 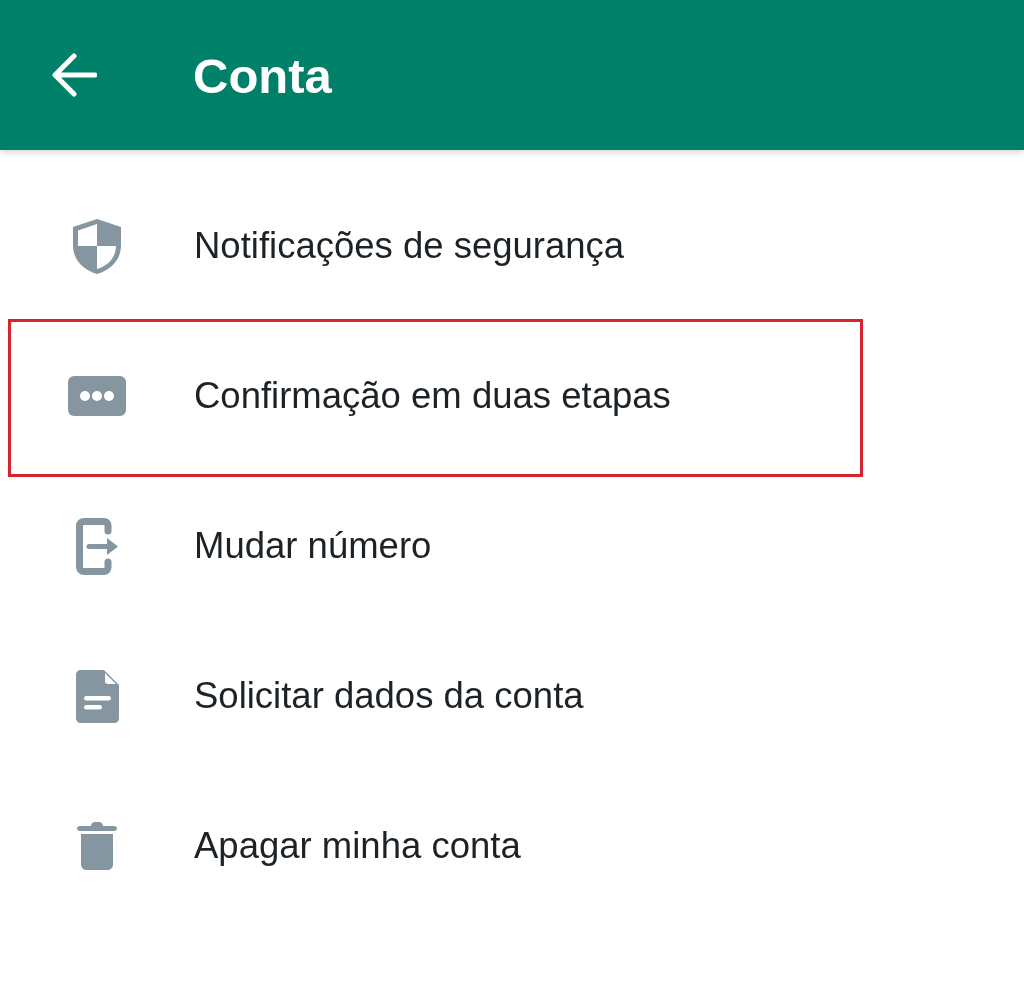 I want to click on menu-item: Solicitar dados da conta, so click(x=512, y=696).